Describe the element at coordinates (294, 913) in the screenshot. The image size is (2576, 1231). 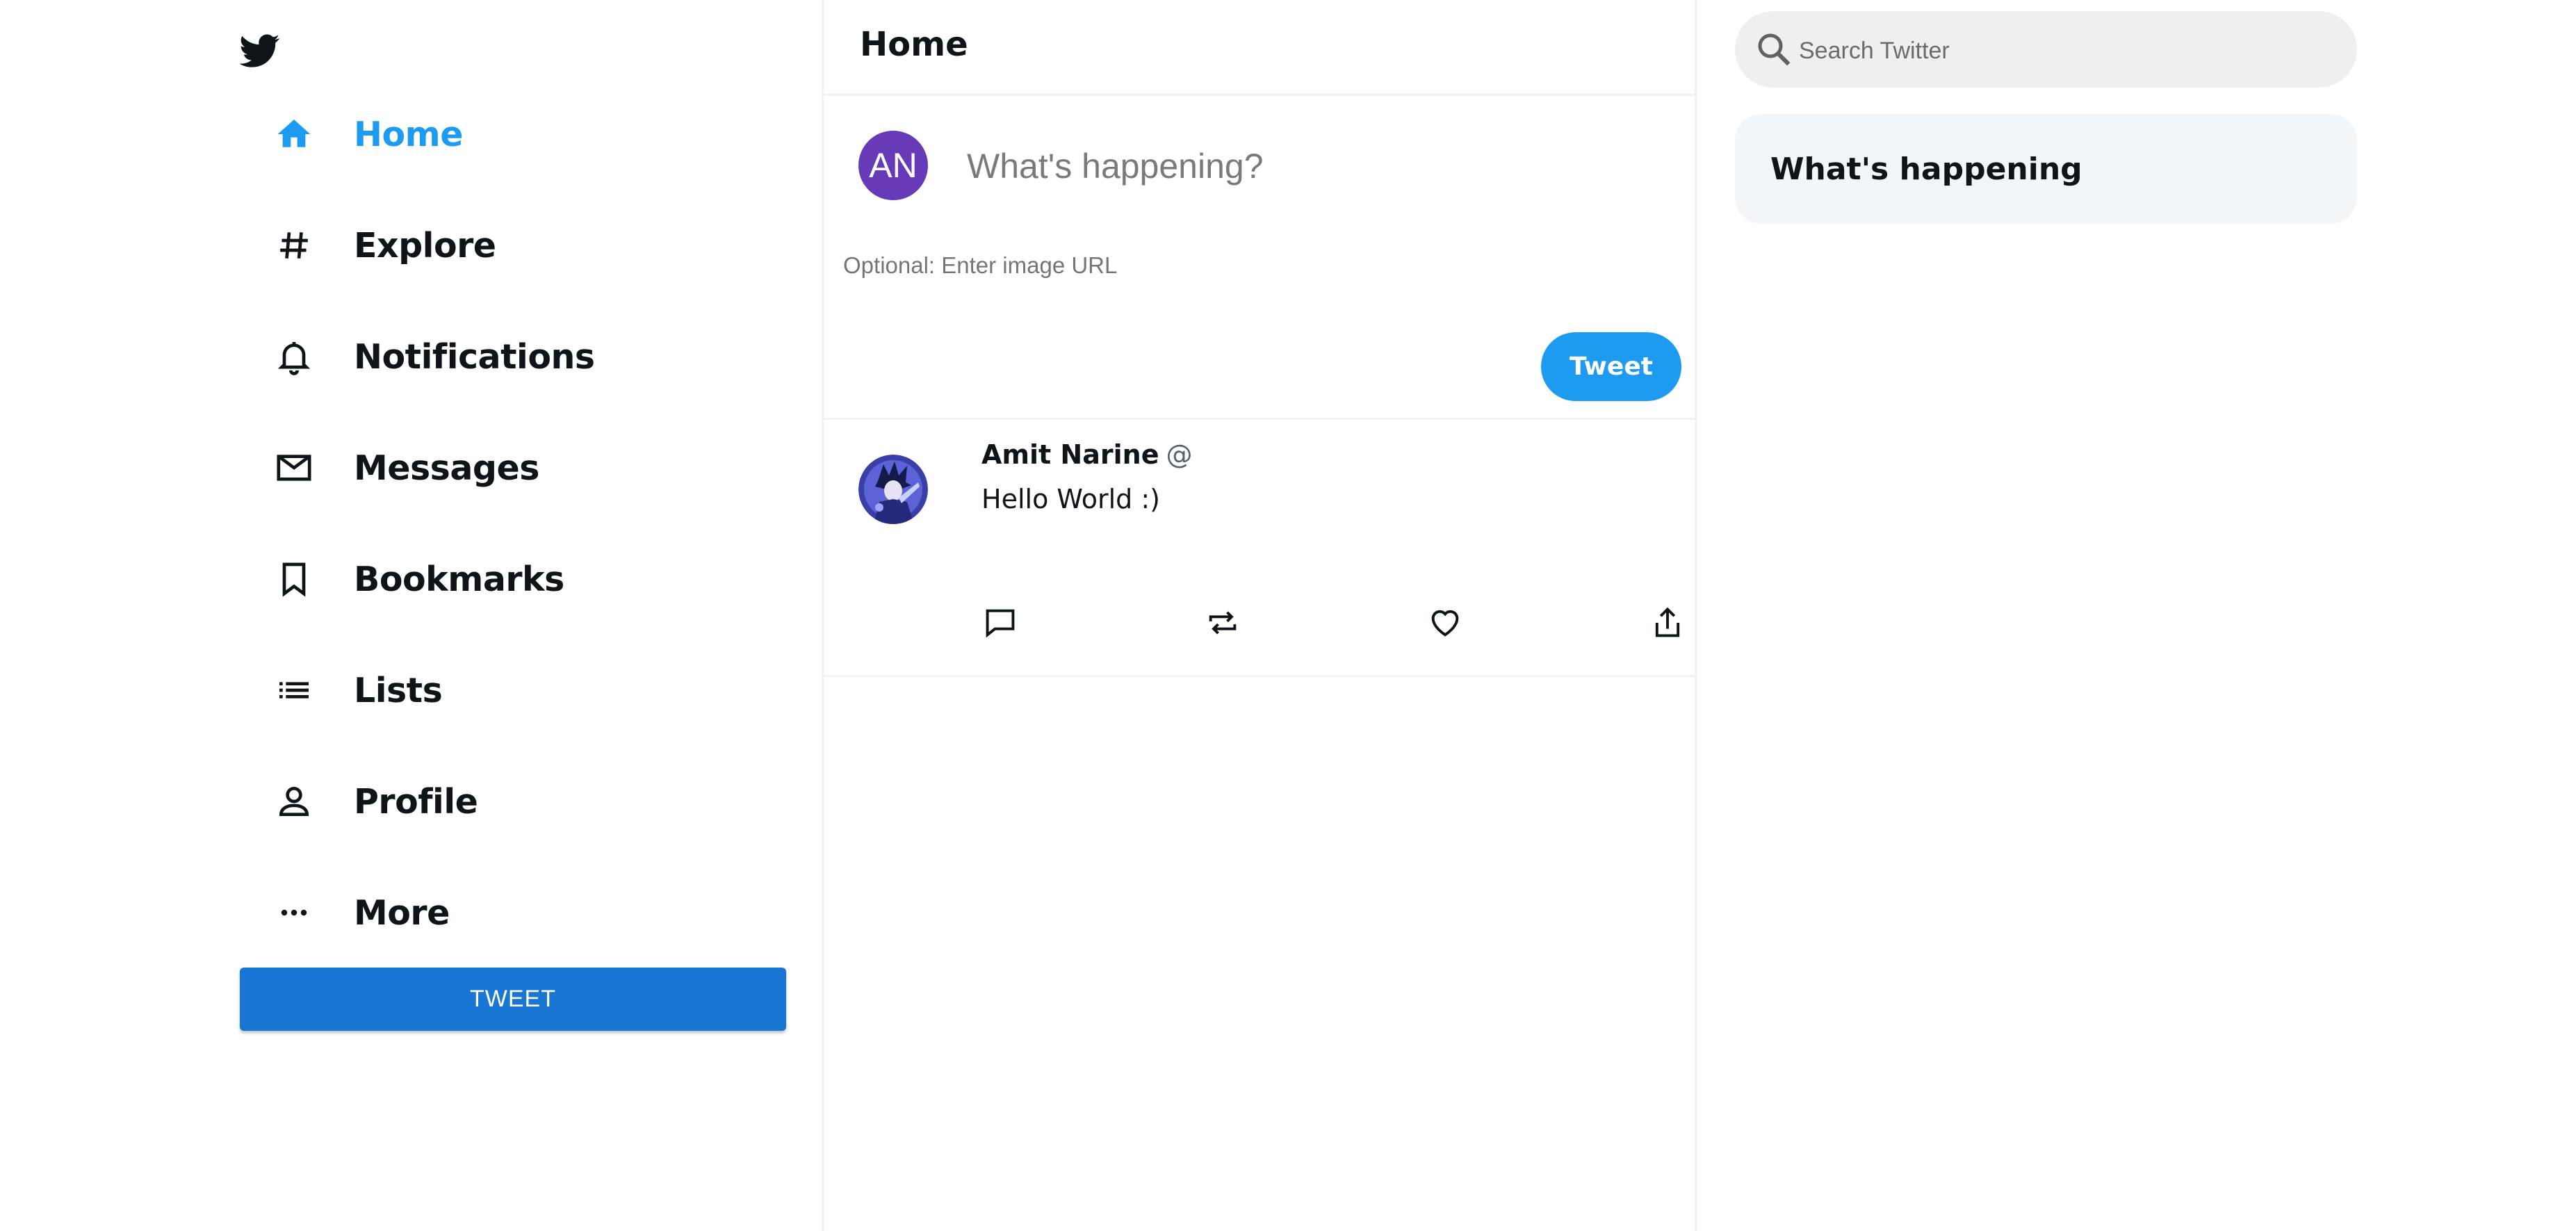
I see `more-icon` at that location.